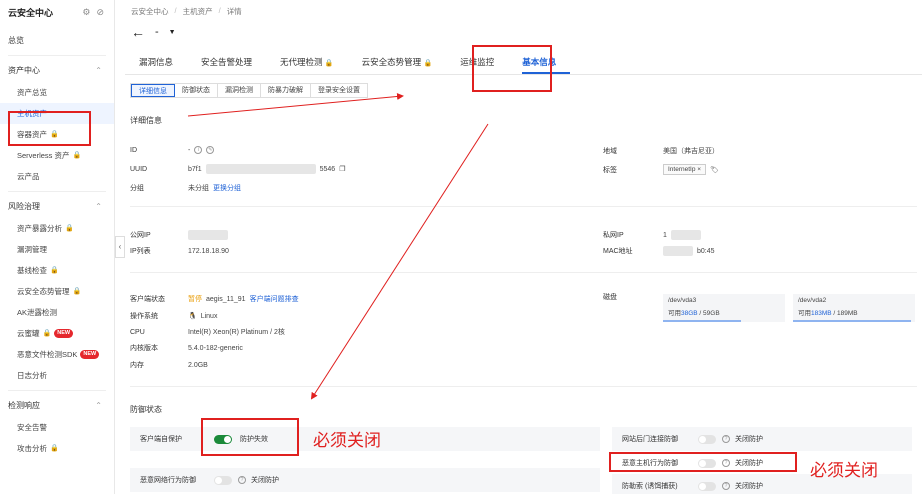 The width and height of the screenshot is (922, 494). Describe the element at coordinates (699, 169) in the screenshot. I see `close-icon: ×` at that location.